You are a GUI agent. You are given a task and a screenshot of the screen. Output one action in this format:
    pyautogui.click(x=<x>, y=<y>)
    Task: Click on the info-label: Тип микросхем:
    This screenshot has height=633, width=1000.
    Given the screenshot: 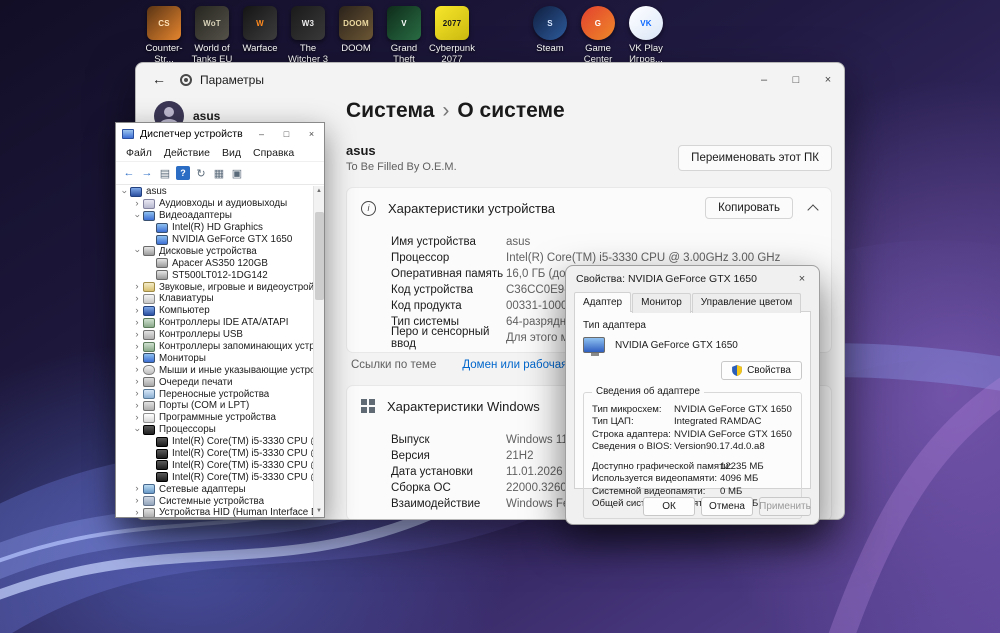 What is the action you would take?
    pyautogui.click(x=627, y=409)
    